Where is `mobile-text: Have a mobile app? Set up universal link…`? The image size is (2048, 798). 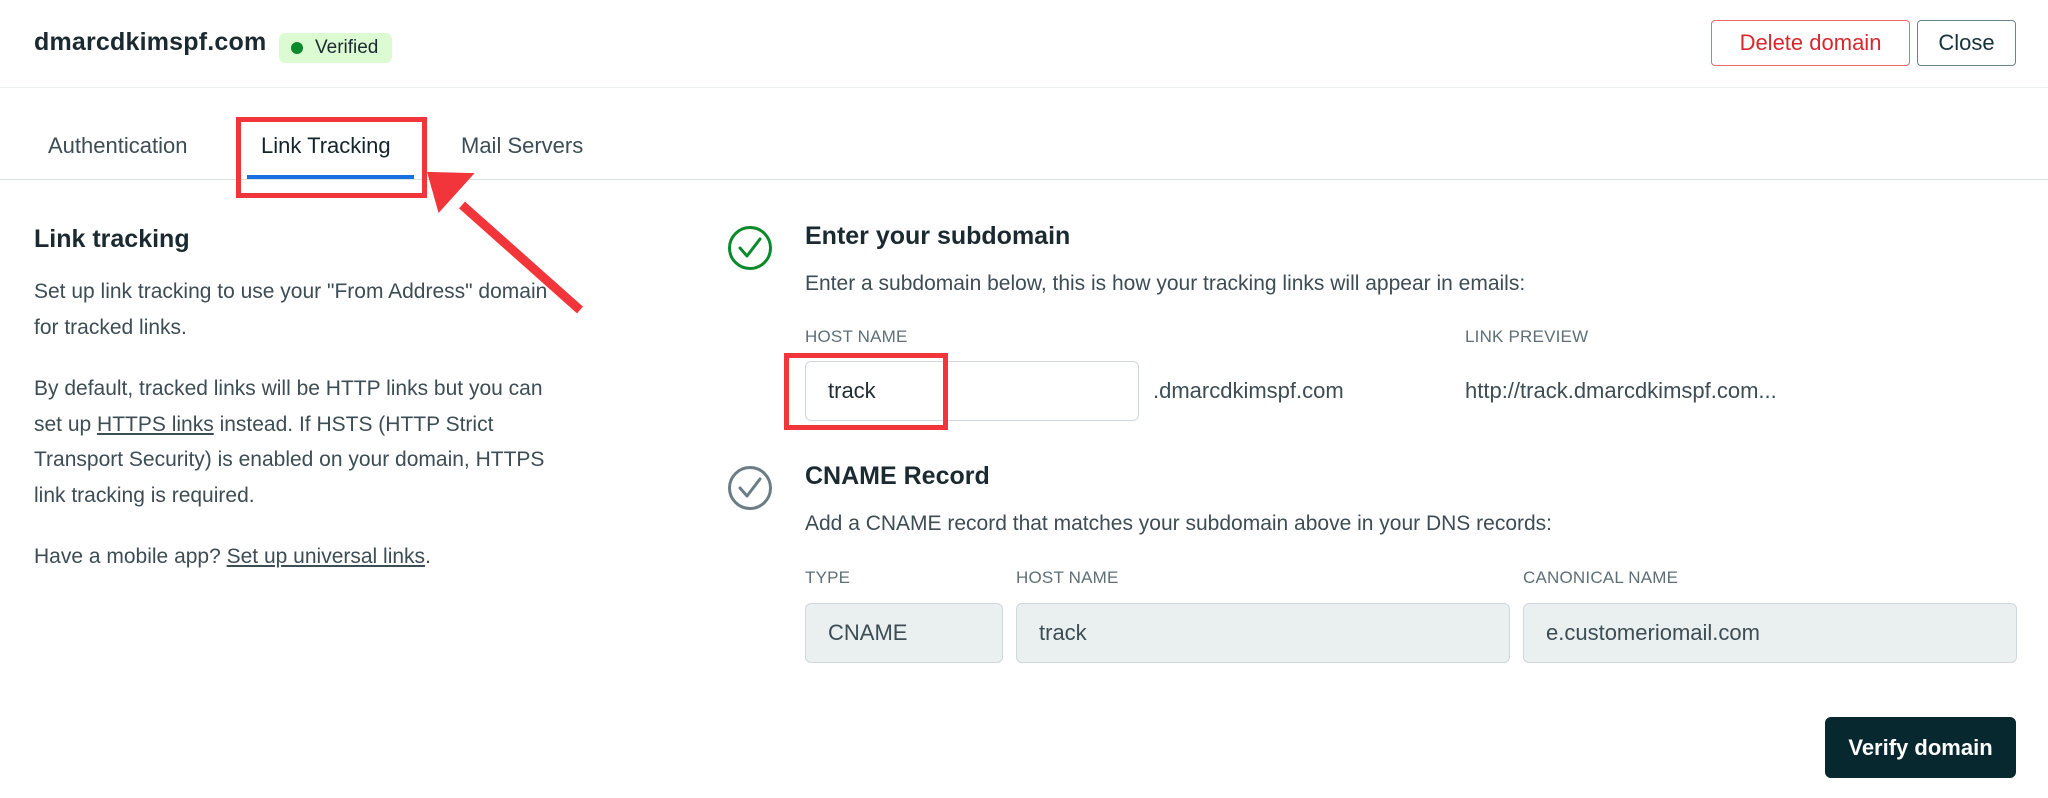 mobile-text: Have a mobile app? Set up universal link… is located at coordinates (294, 557).